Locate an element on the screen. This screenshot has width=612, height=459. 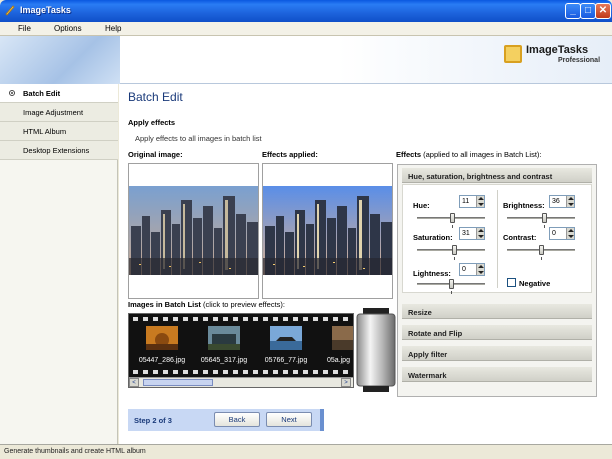
hue-slider is located at coordinates (451, 220).